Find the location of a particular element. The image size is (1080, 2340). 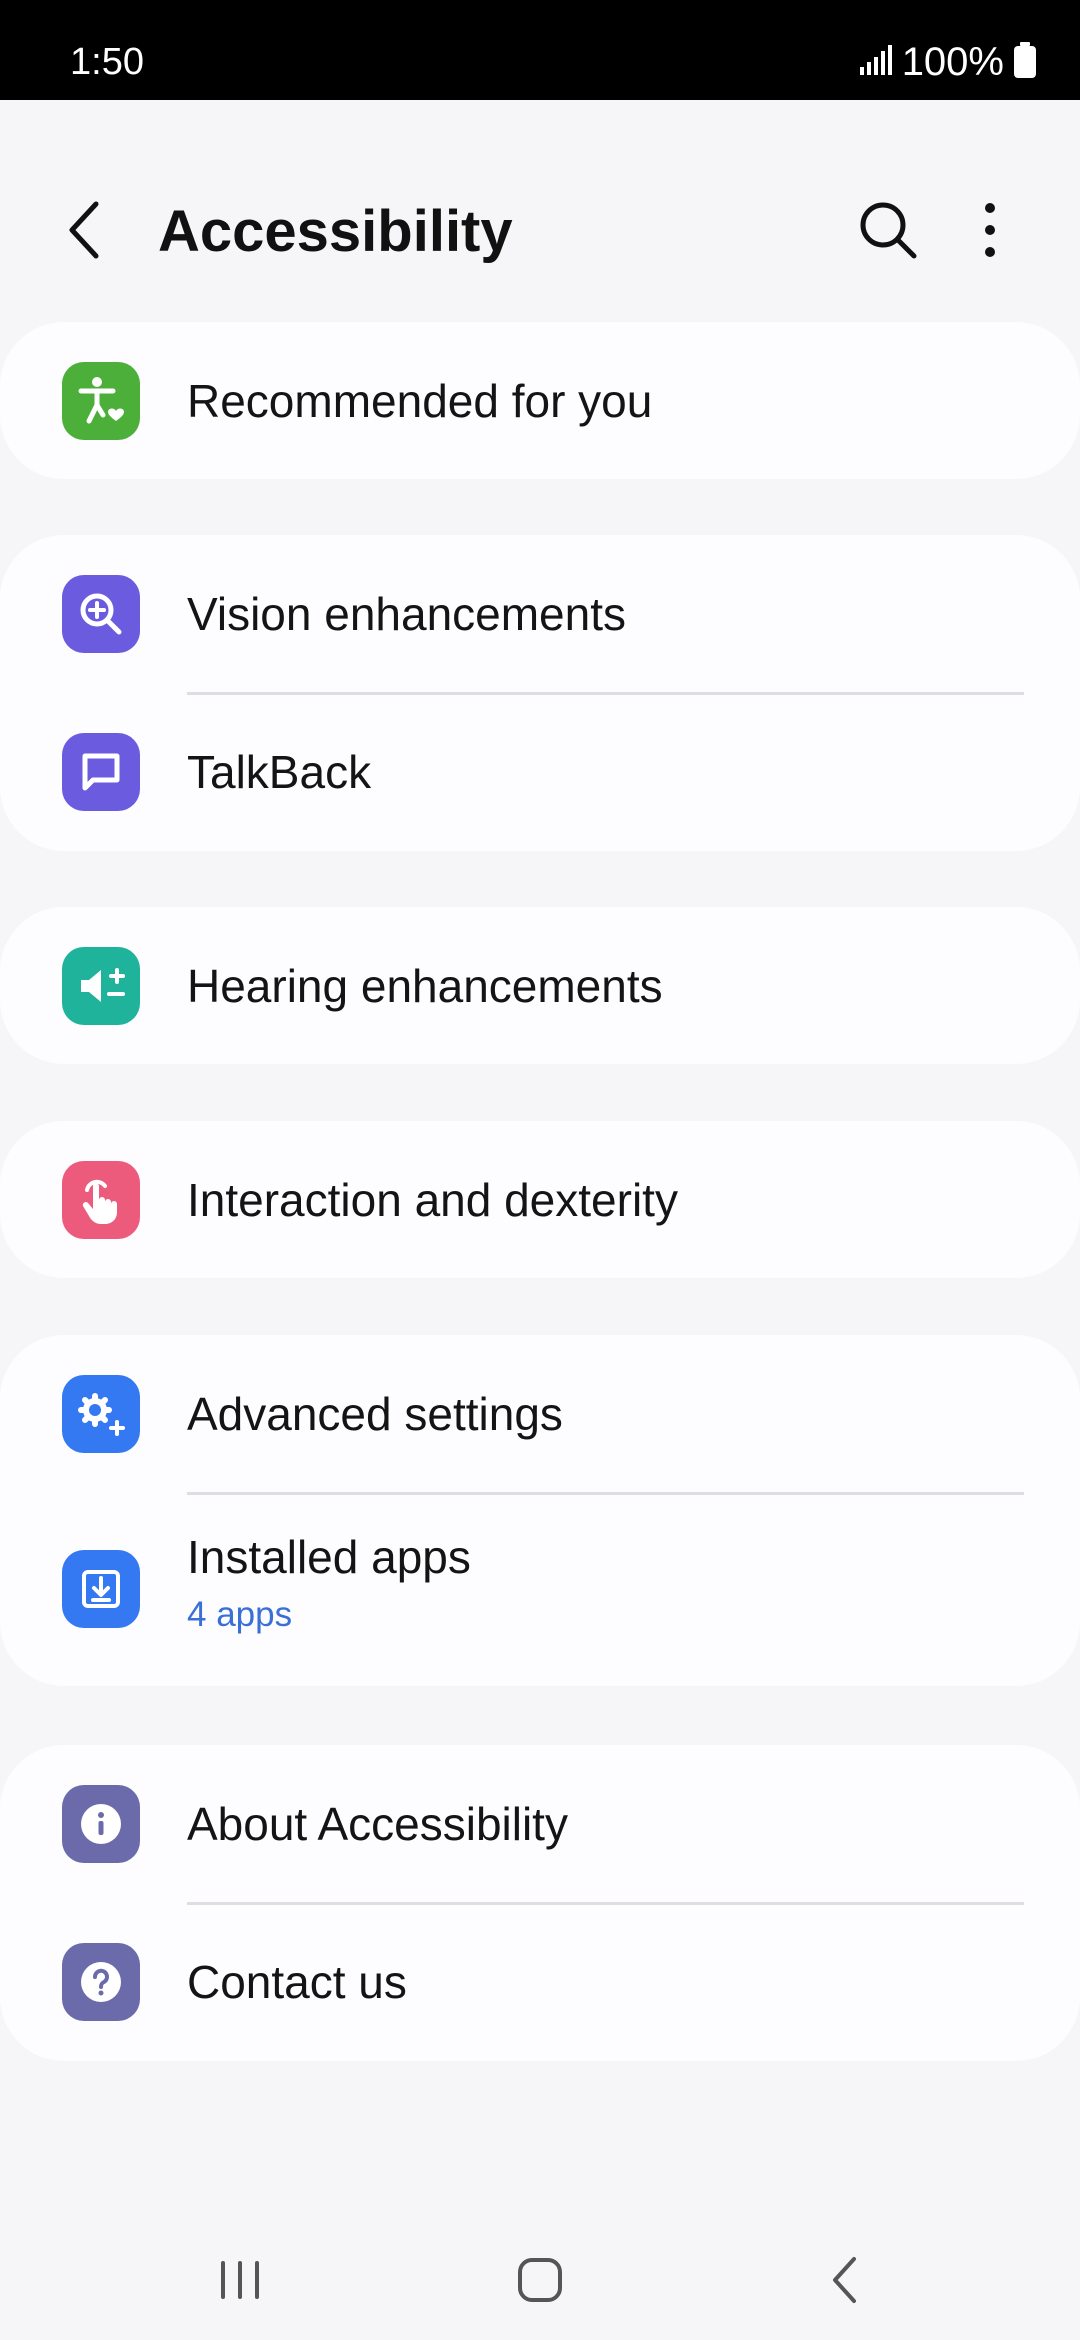

home-button is located at coordinates (540, 2280).